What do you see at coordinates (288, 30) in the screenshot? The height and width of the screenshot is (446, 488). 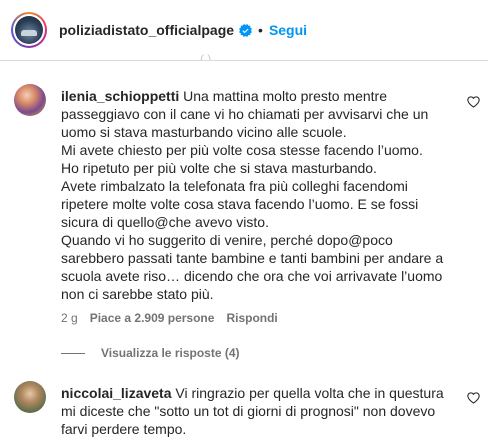 I see `follow-button: Segui` at bounding box center [288, 30].